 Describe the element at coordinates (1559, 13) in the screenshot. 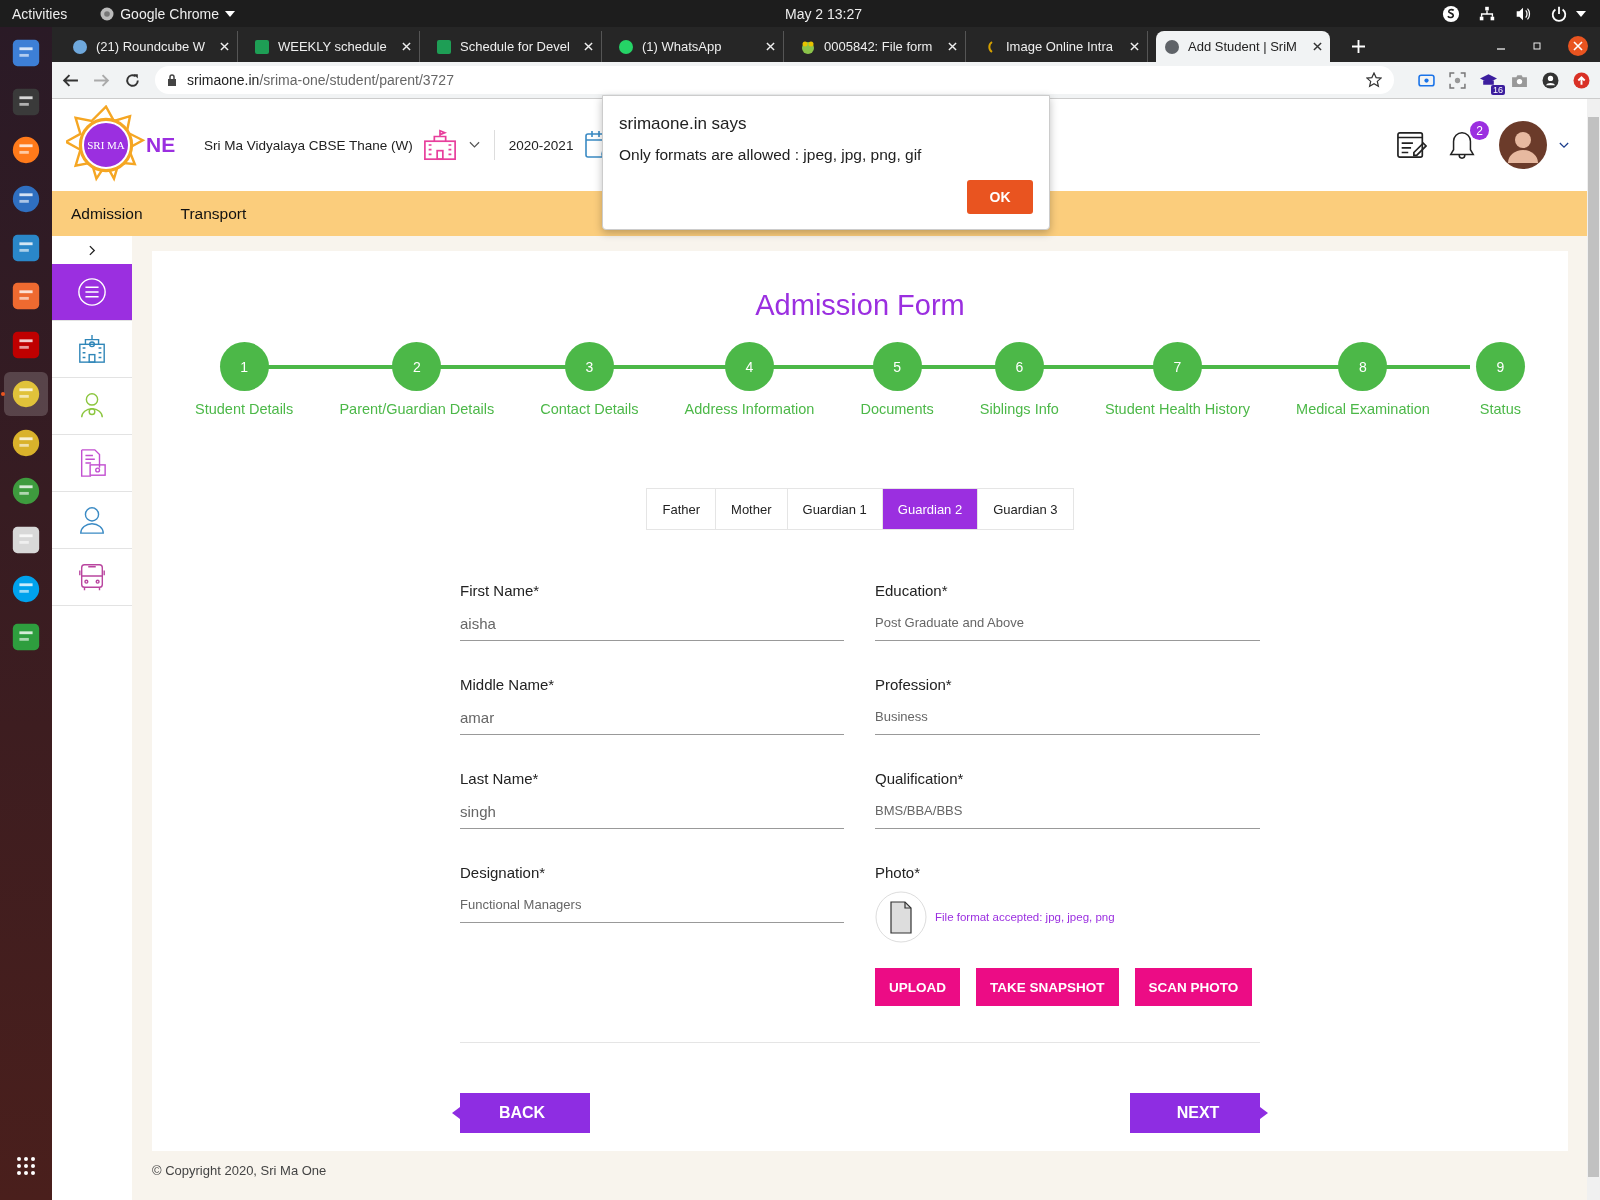

I see `power-icon` at that location.